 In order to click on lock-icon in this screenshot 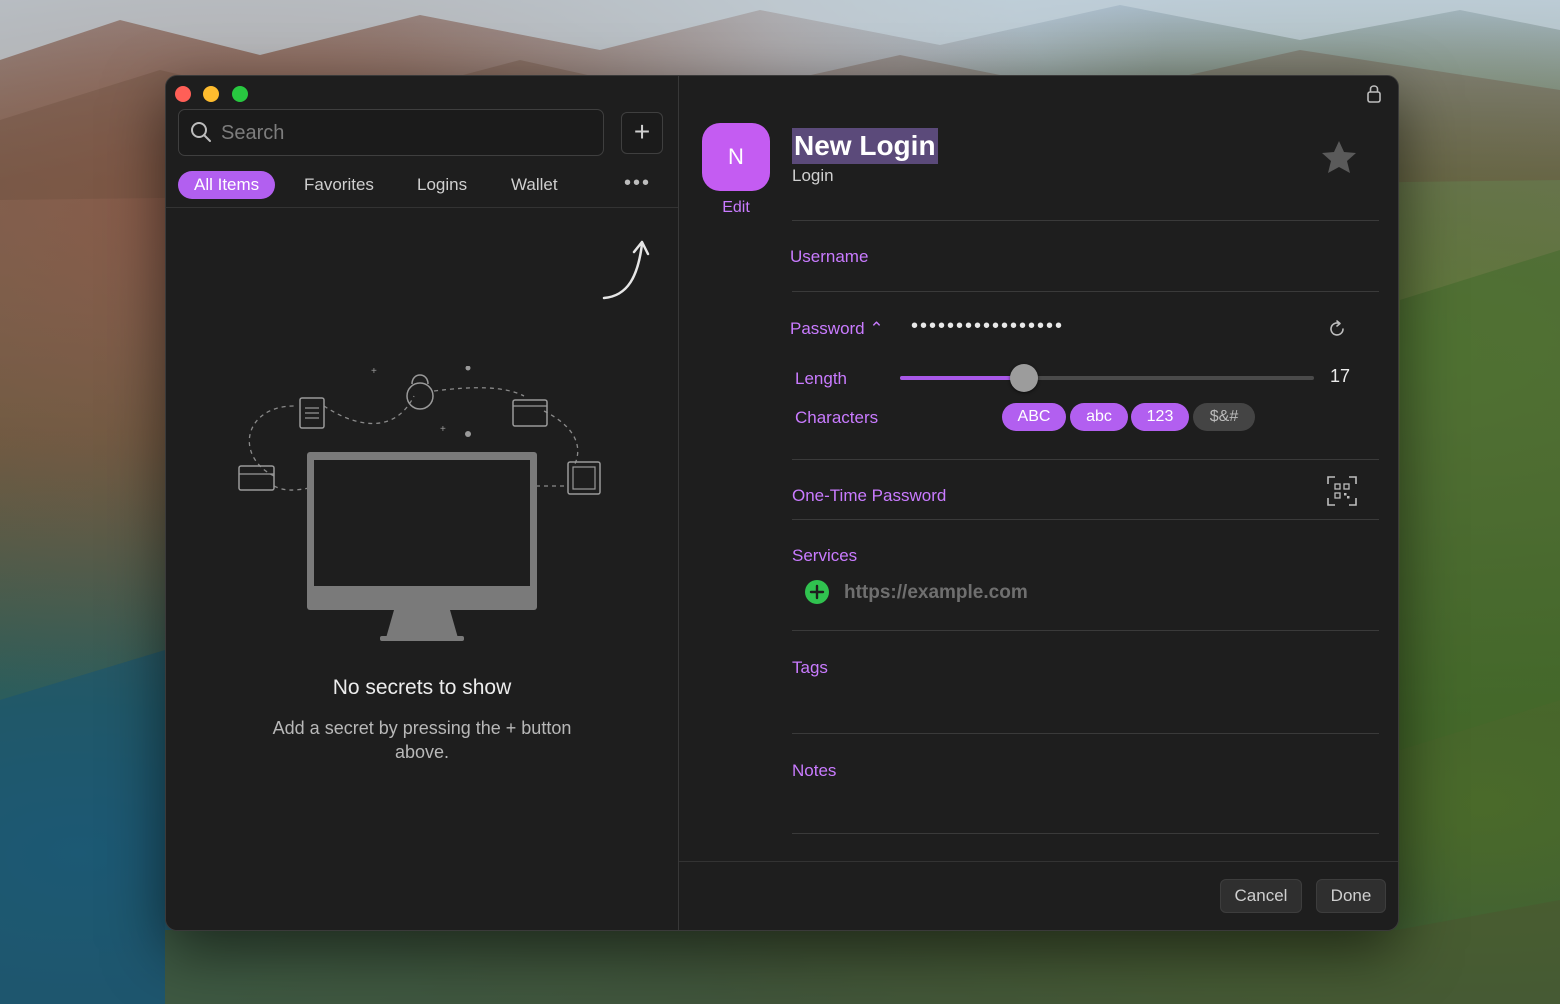, I will do `click(1374, 94)`.